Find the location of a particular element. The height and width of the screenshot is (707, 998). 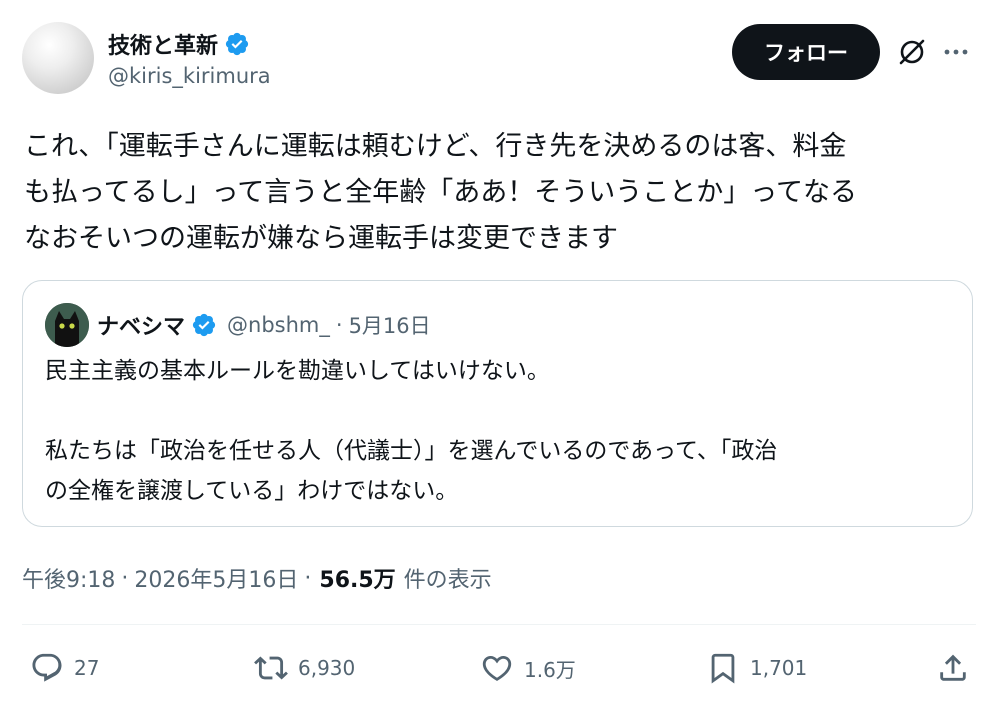

author-name-row: 技術と革新 is located at coordinates (179, 44).